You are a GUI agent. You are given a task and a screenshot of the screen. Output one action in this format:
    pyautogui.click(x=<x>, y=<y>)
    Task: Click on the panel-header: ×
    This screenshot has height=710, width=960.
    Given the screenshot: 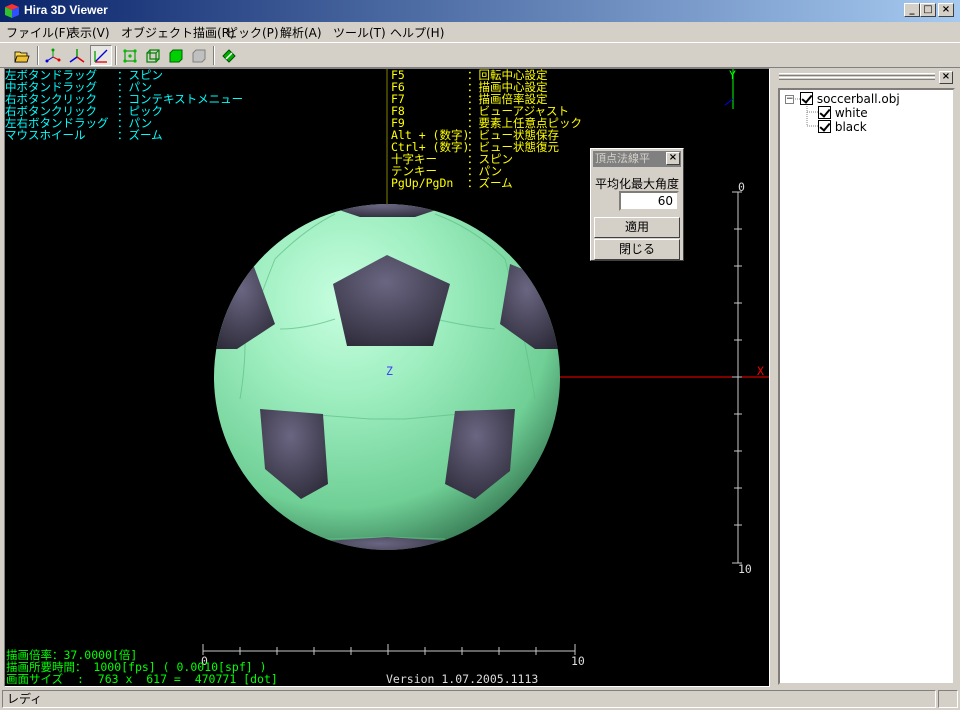 What is the action you would take?
    pyautogui.click(x=866, y=77)
    